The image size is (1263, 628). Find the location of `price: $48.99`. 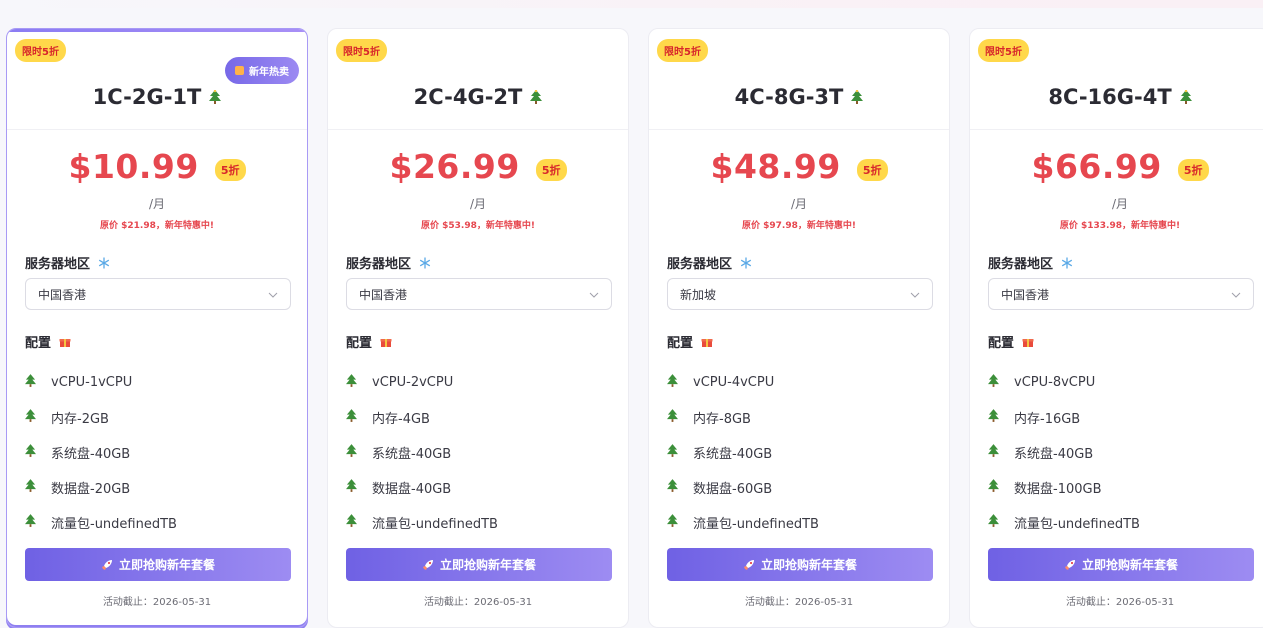

price: $48.99 is located at coordinates (775, 166).